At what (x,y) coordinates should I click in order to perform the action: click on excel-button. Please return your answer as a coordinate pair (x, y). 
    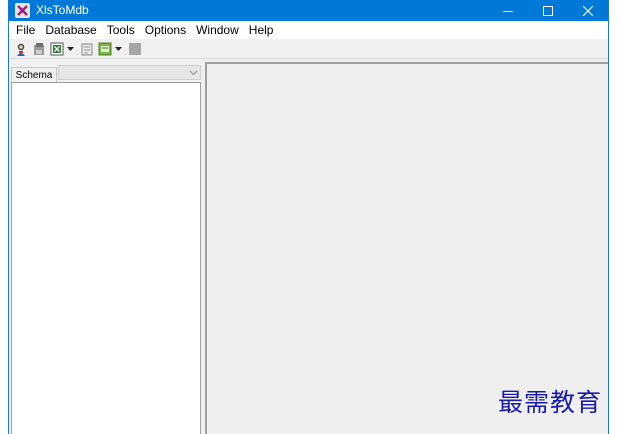
    Looking at the image, I should click on (56, 48).